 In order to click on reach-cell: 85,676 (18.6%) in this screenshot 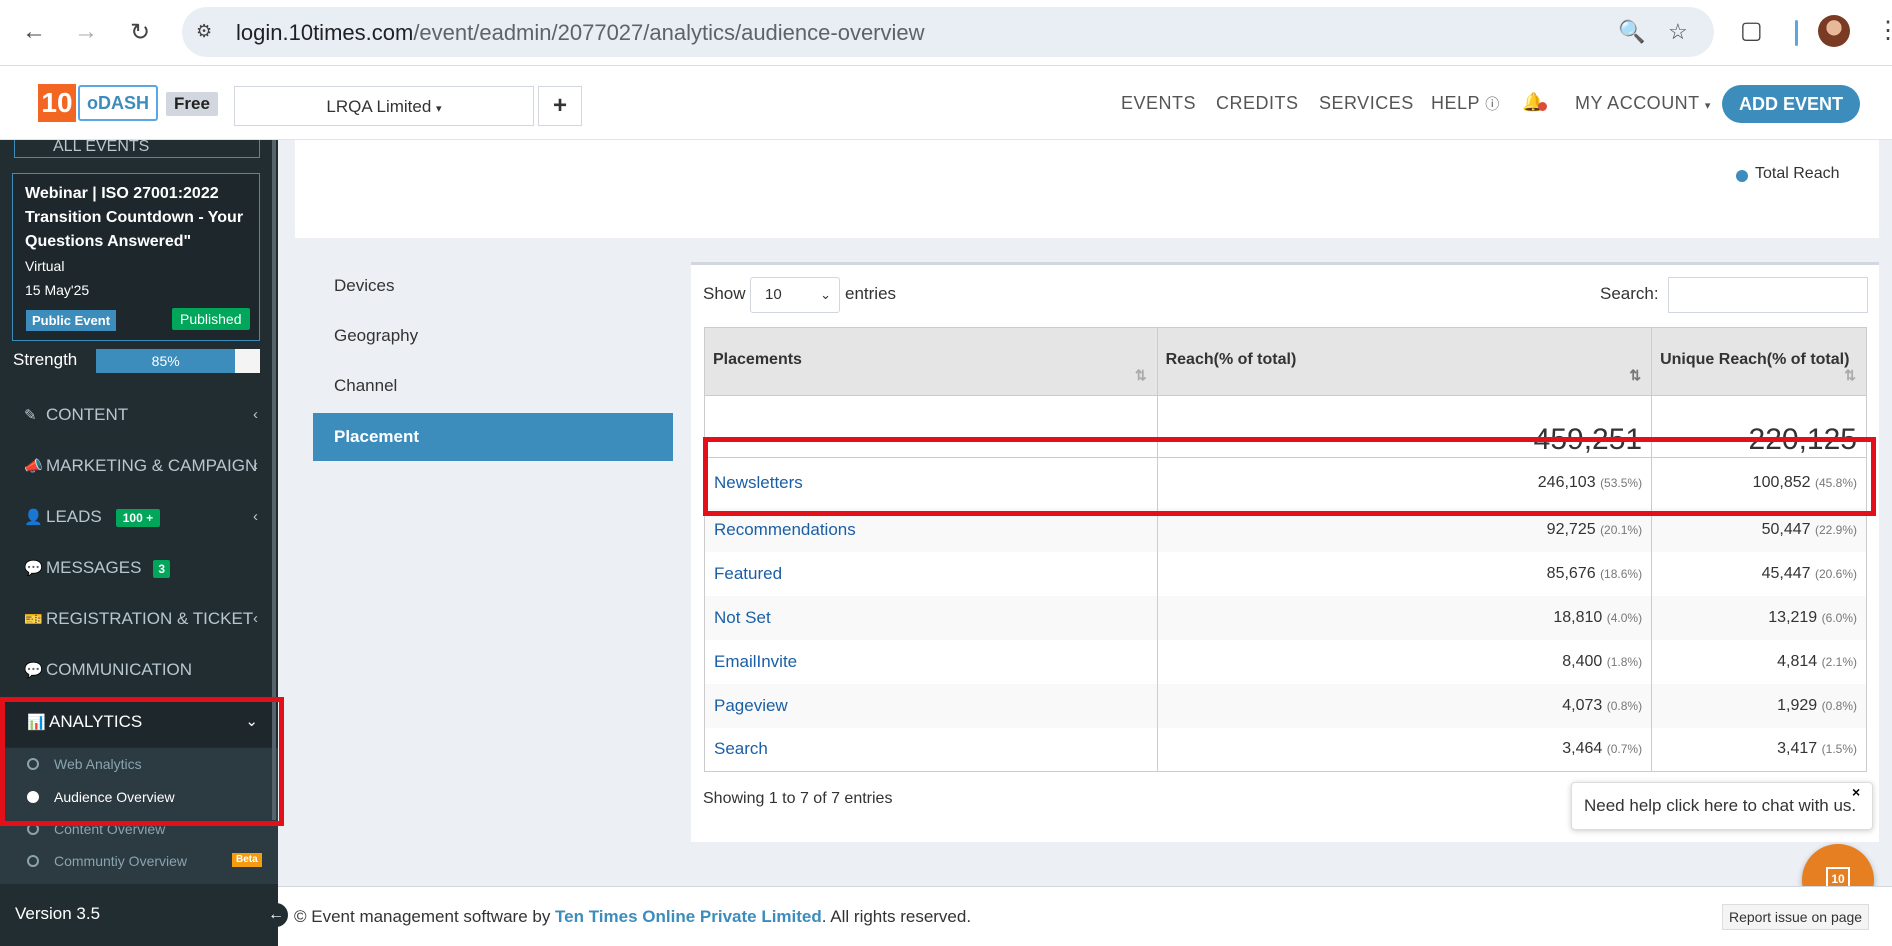, I will do `click(1404, 573)`.